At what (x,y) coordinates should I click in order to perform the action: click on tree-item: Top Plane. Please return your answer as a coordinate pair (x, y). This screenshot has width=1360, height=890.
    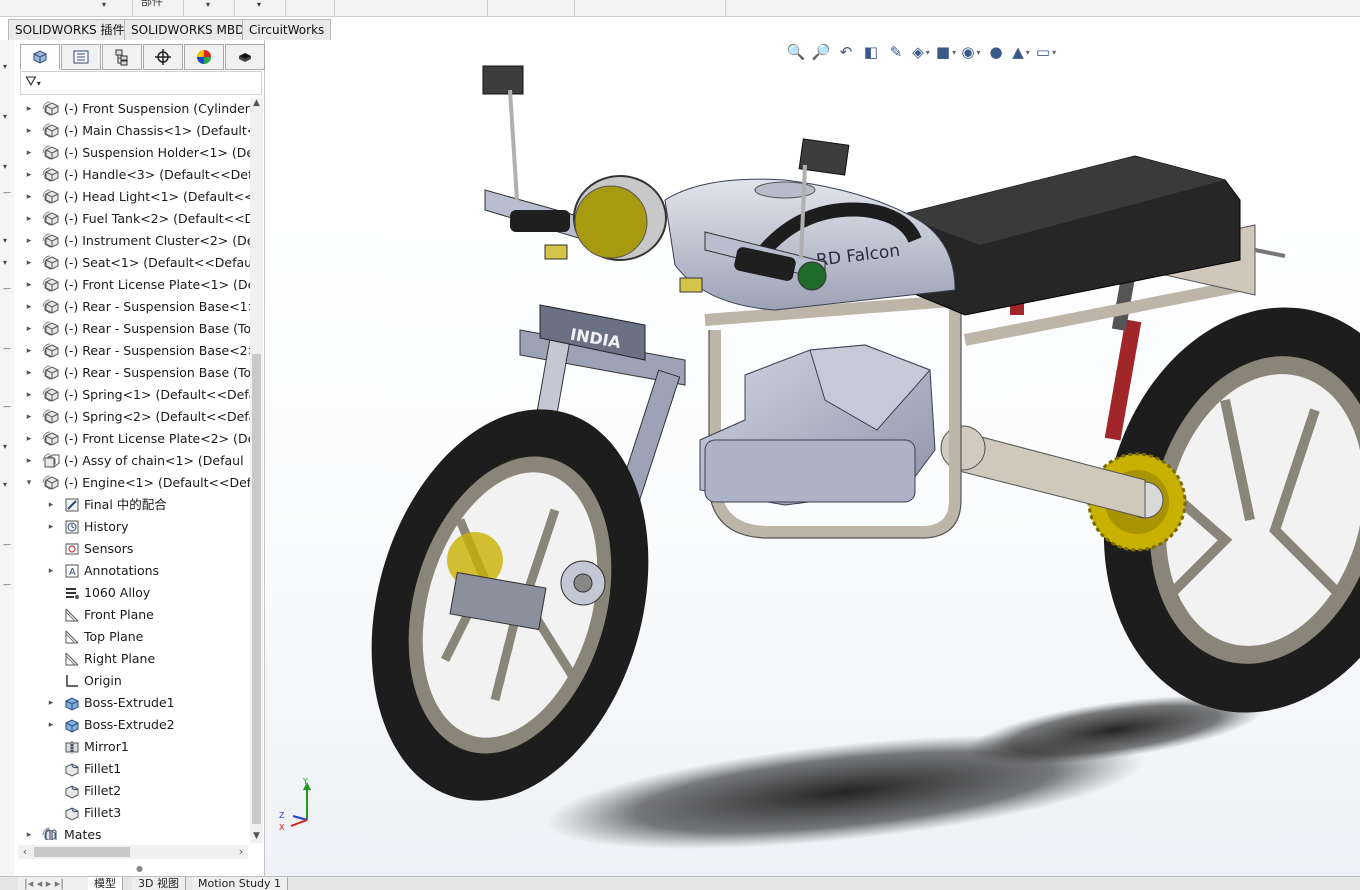
    Looking at the image, I should click on (132, 637).